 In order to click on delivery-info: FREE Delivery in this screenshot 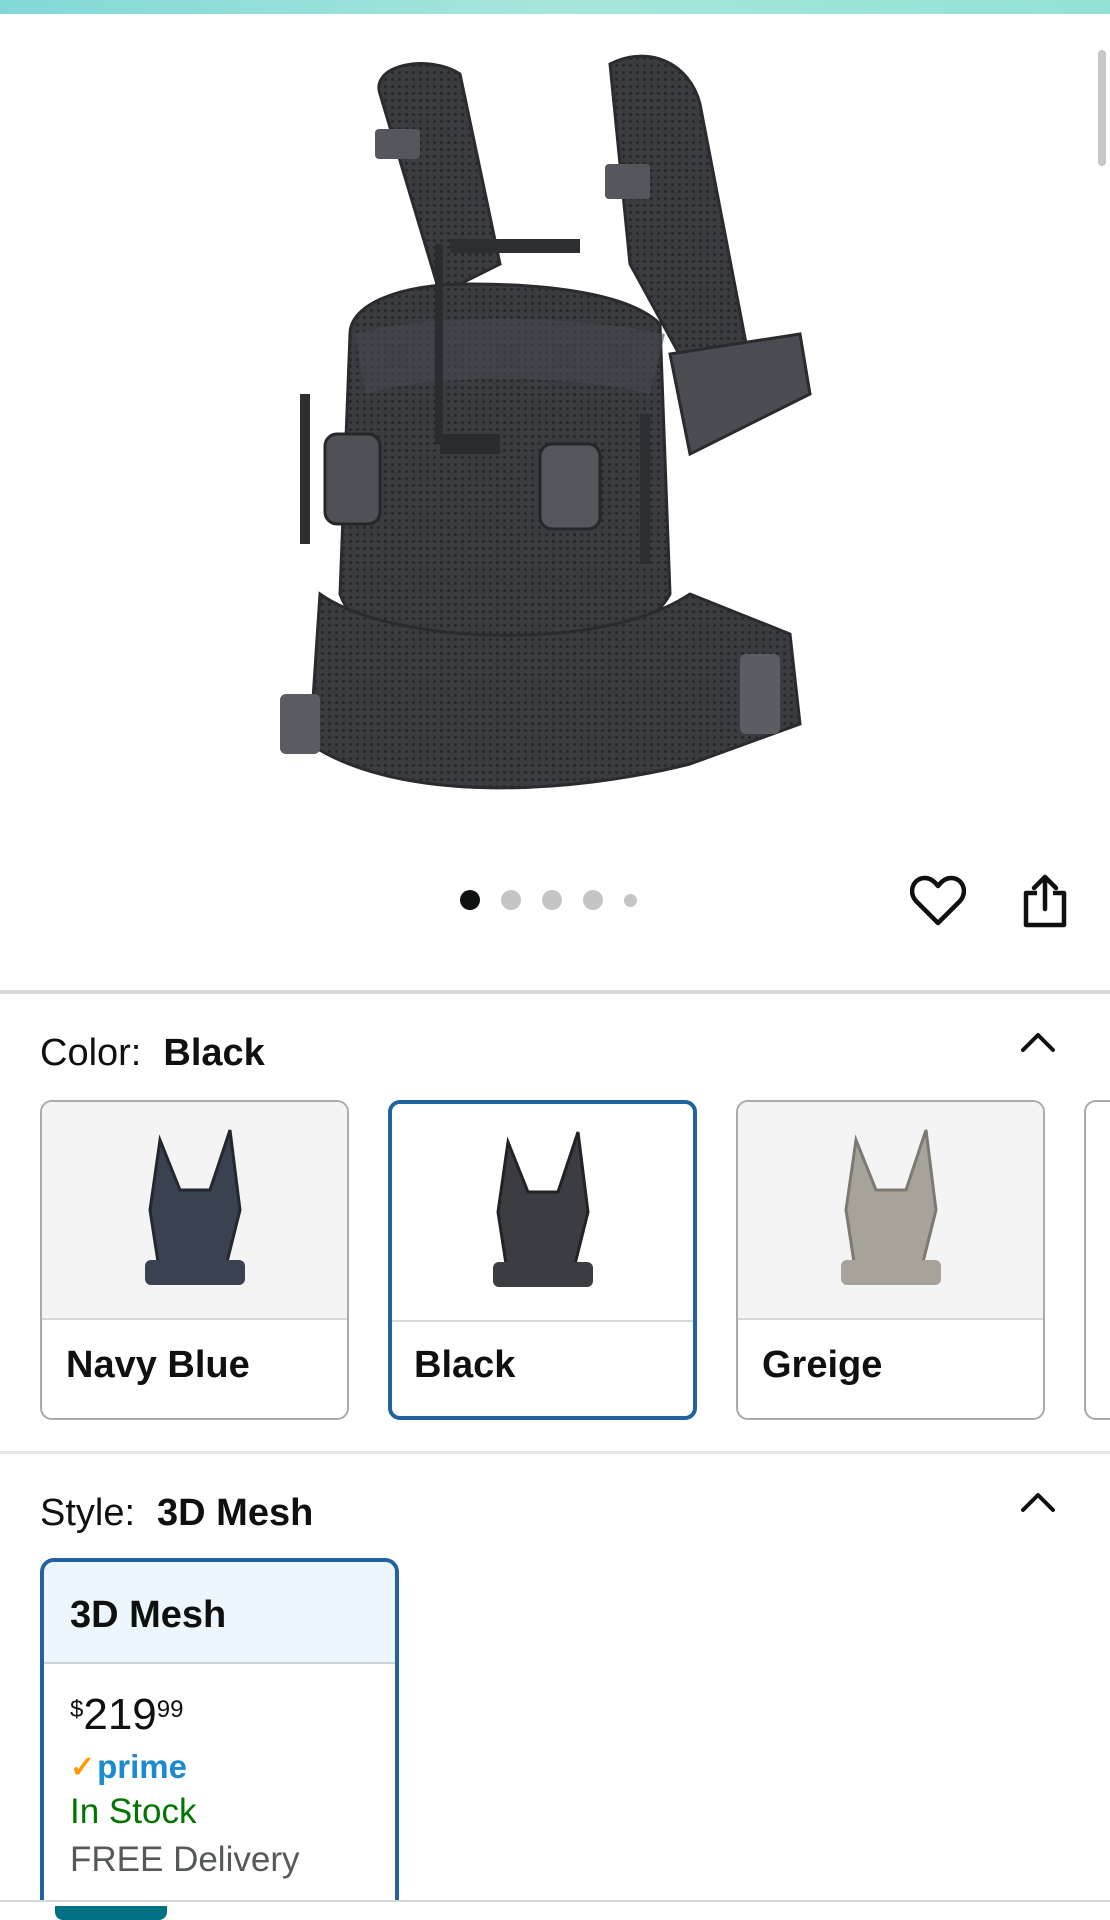, I will do `click(185, 1859)`.